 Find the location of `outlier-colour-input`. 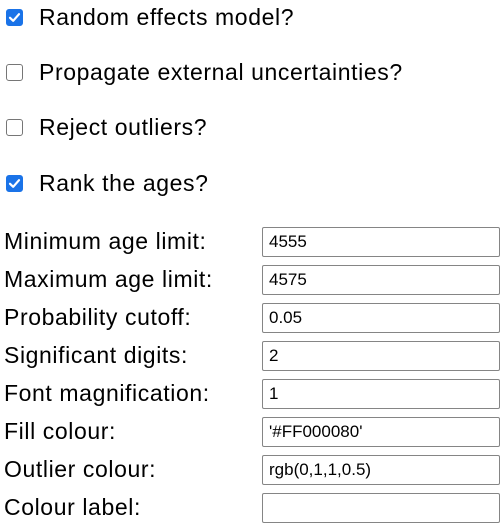

outlier-colour-input is located at coordinates (381, 470).